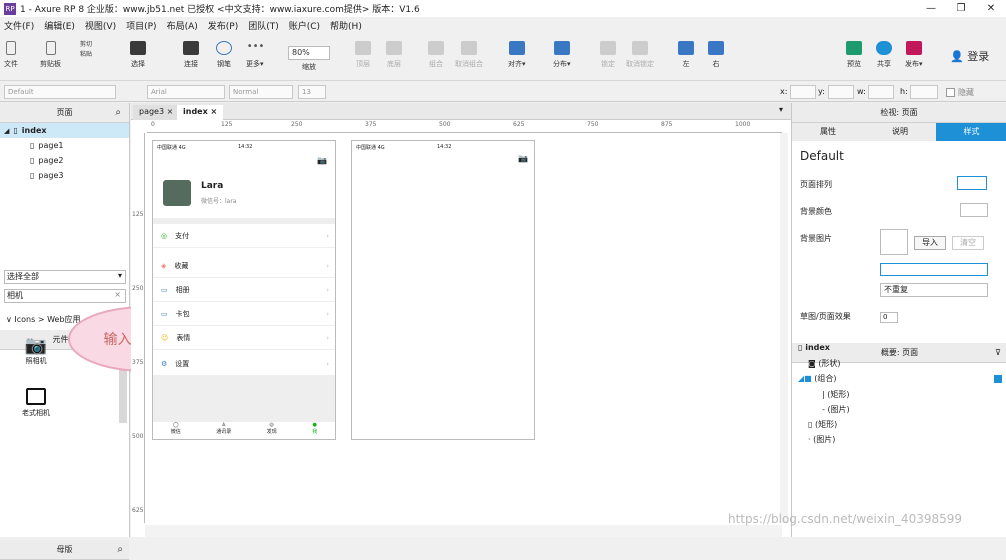  I want to click on tab-page3: page3 ×, so click(156, 112).